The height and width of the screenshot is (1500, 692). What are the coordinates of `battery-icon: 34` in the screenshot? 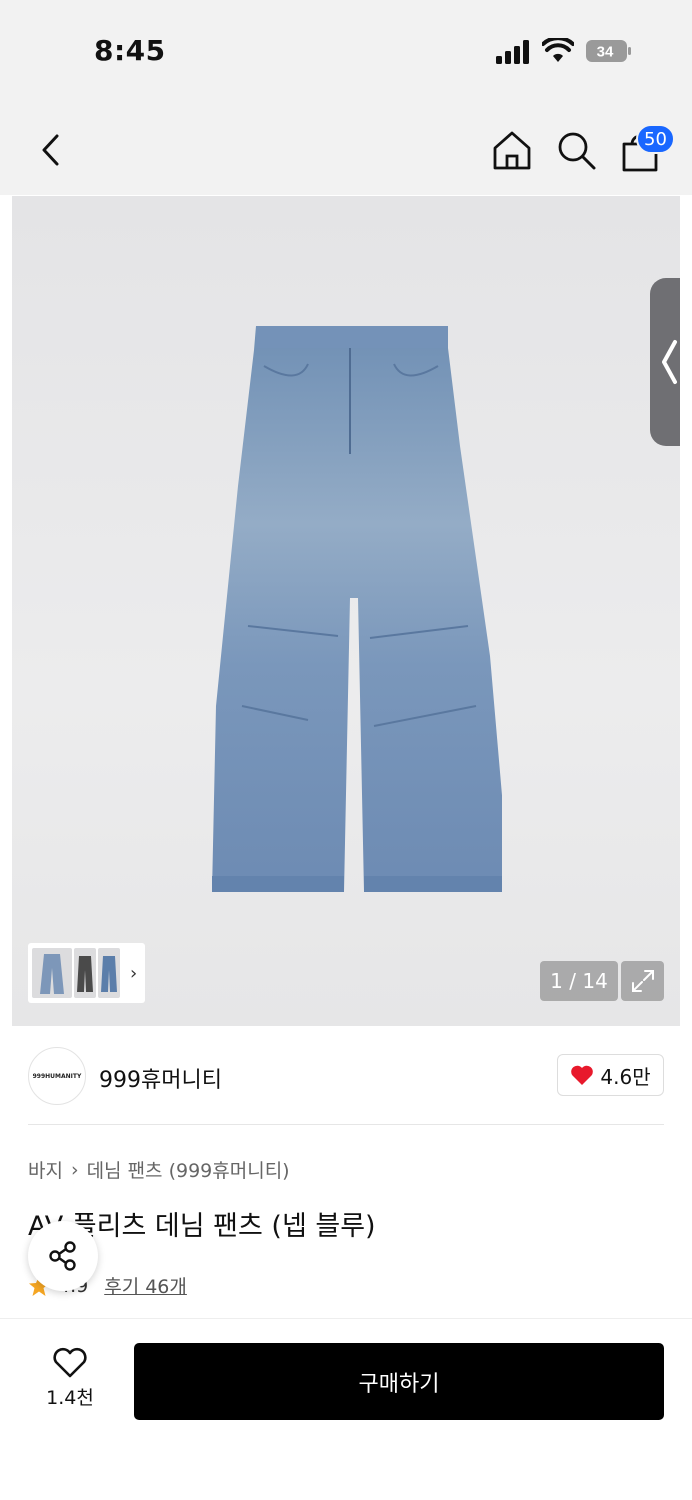 It's located at (608, 51).